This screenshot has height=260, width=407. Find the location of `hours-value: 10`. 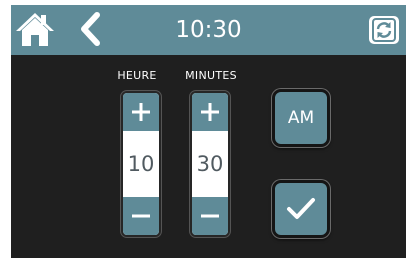

hours-value: 10 is located at coordinates (141, 164).